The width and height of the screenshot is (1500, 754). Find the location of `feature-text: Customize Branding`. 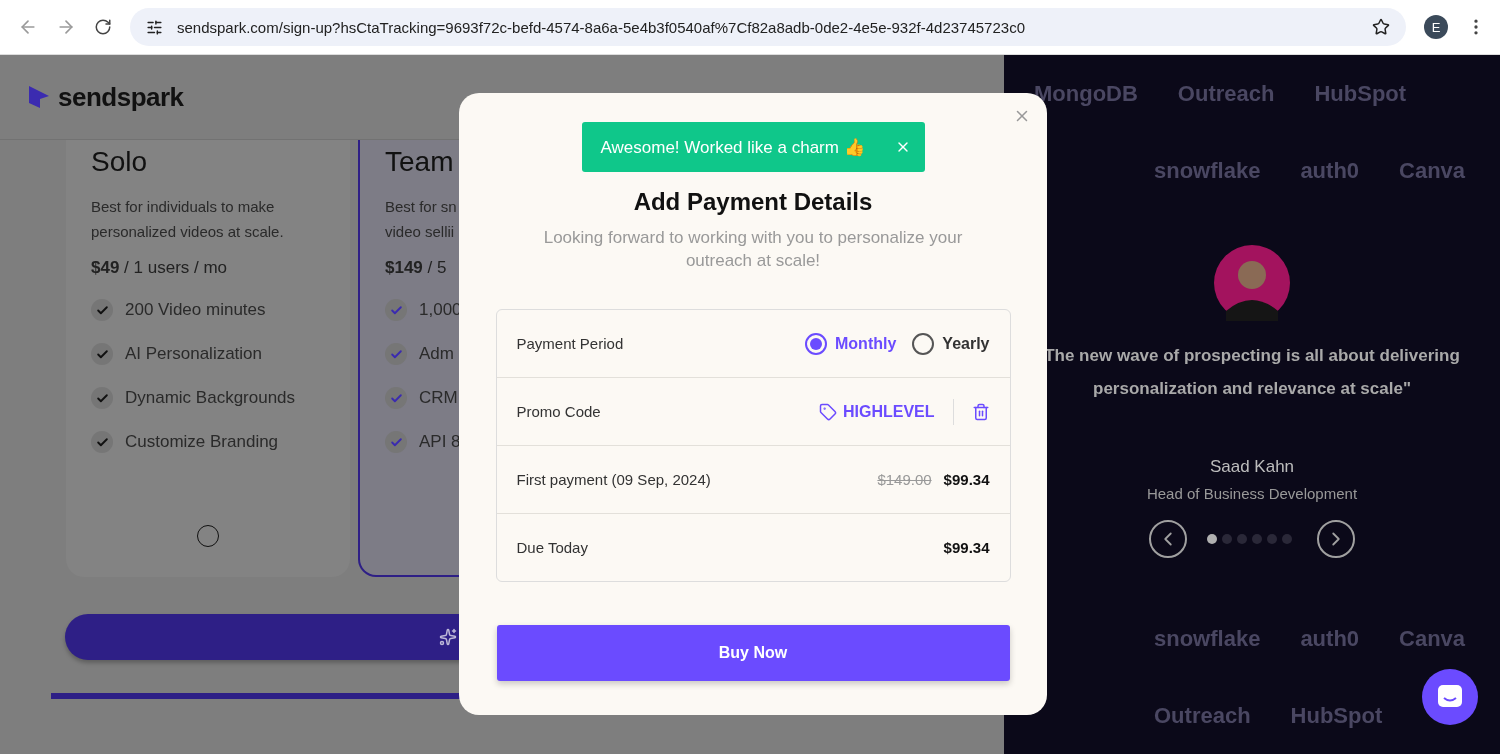

feature-text: Customize Branding is located at coordinates (202, 442).